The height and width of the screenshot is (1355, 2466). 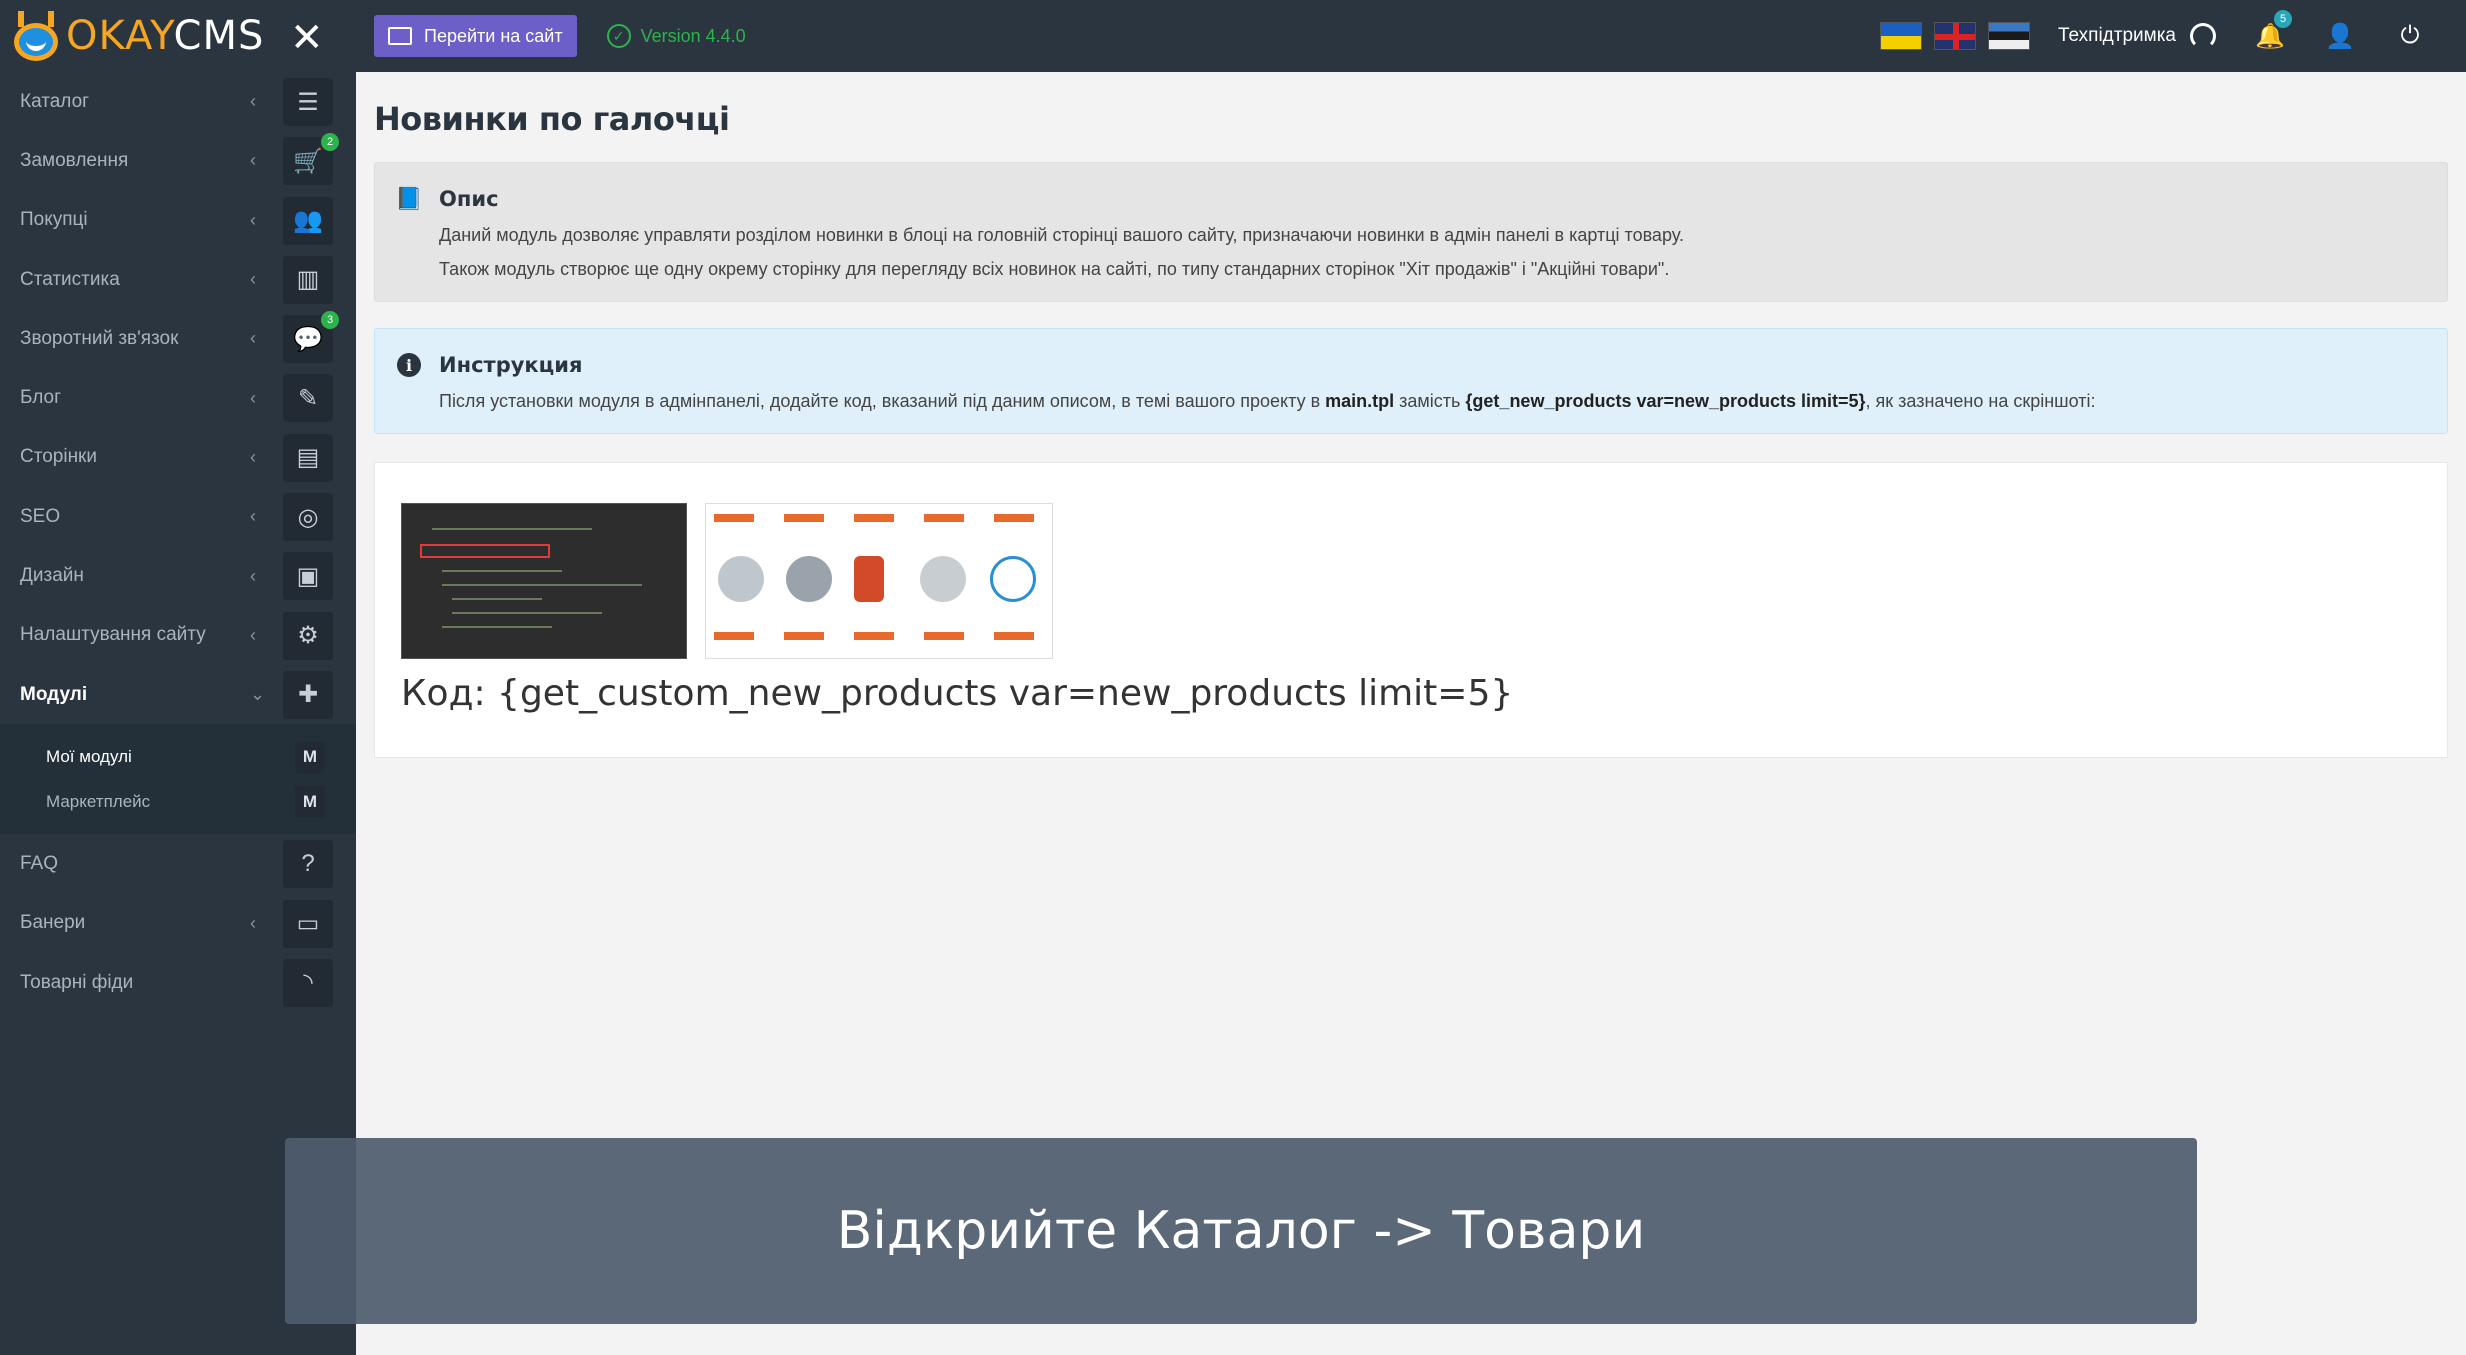 What do you see at coordinates (308, 923) in the screenshot?
I see `banner-icon: ▭` at bounding box center [308, 923].